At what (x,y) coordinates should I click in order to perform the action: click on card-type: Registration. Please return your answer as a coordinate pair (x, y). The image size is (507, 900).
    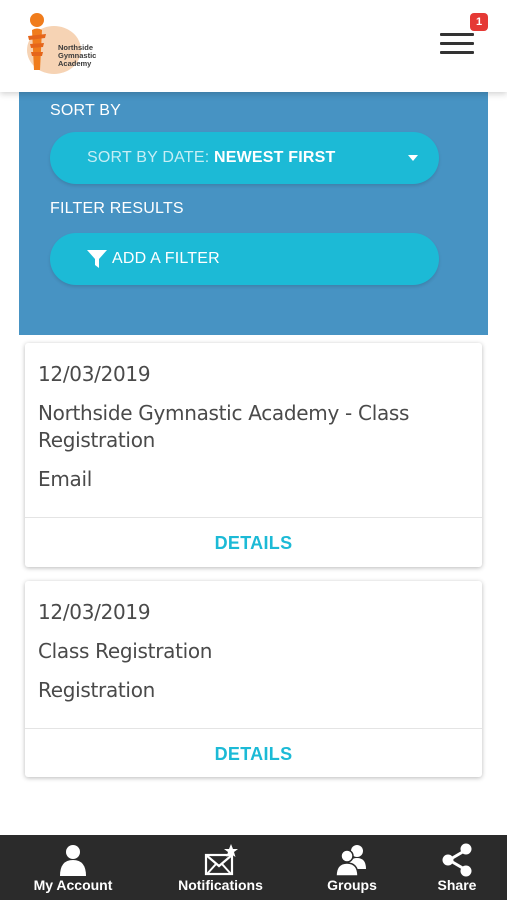
    Looking at the image, I should click on (97, 690).